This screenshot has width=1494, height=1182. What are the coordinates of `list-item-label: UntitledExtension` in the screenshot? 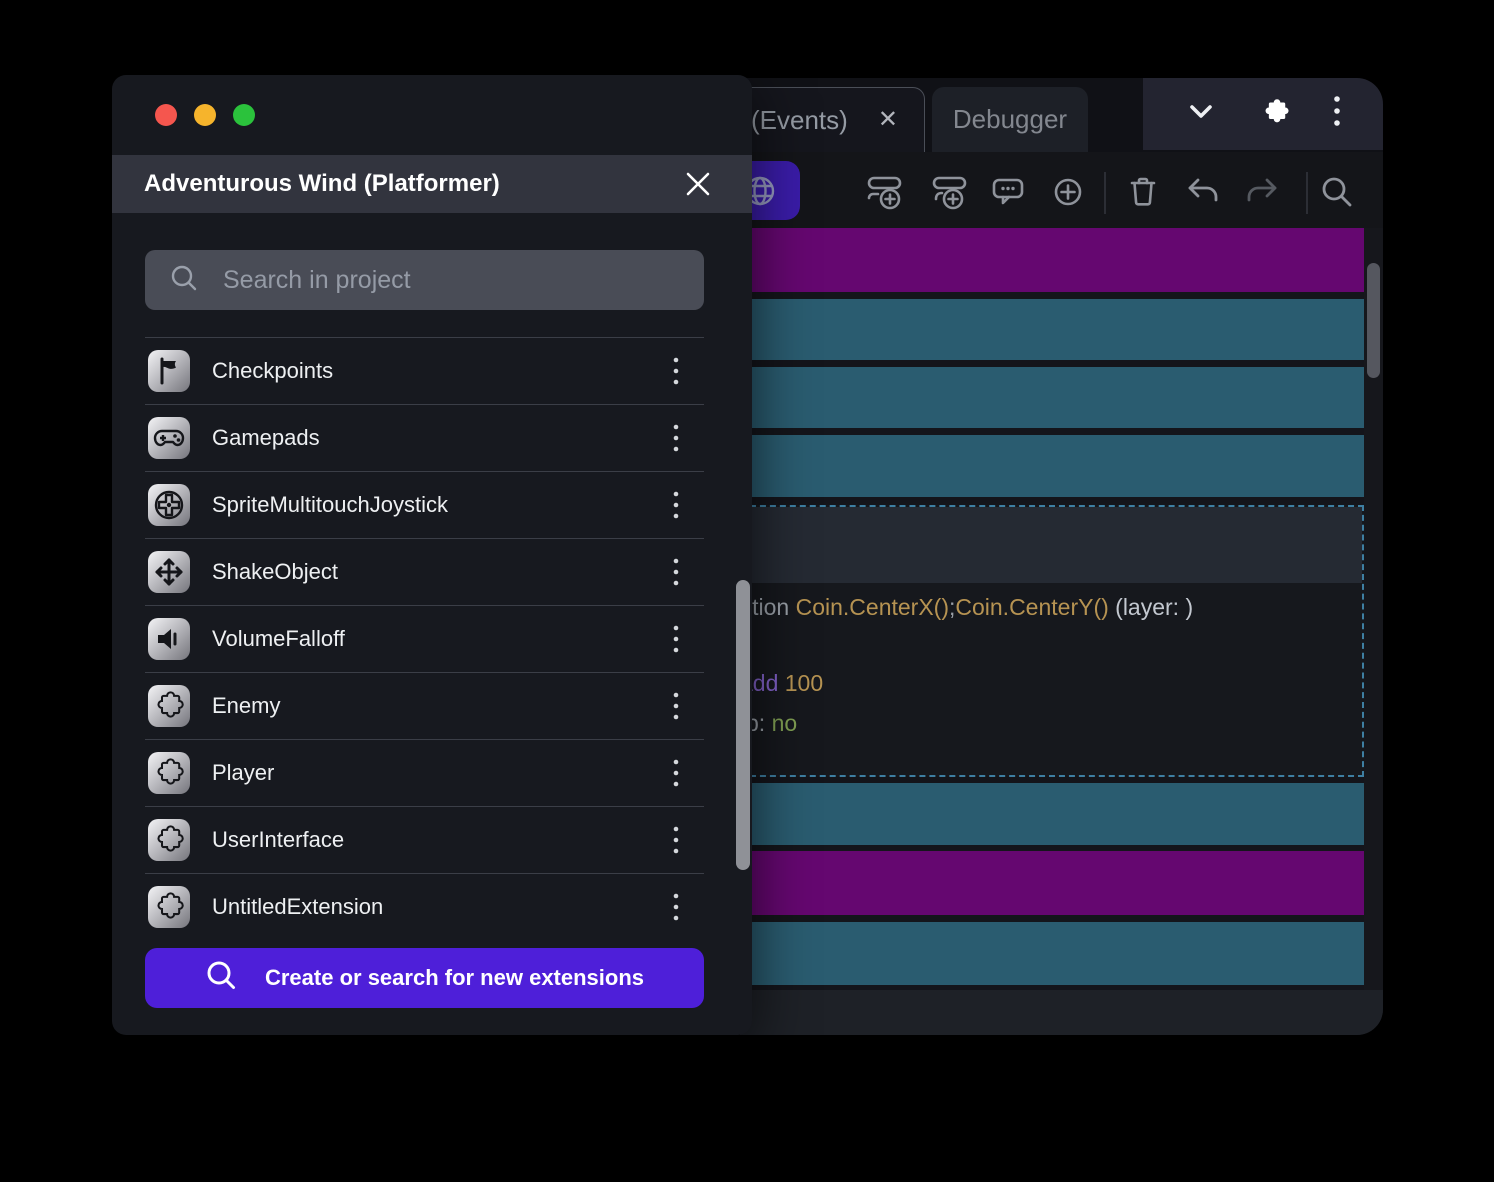 It's located at (298, 906).